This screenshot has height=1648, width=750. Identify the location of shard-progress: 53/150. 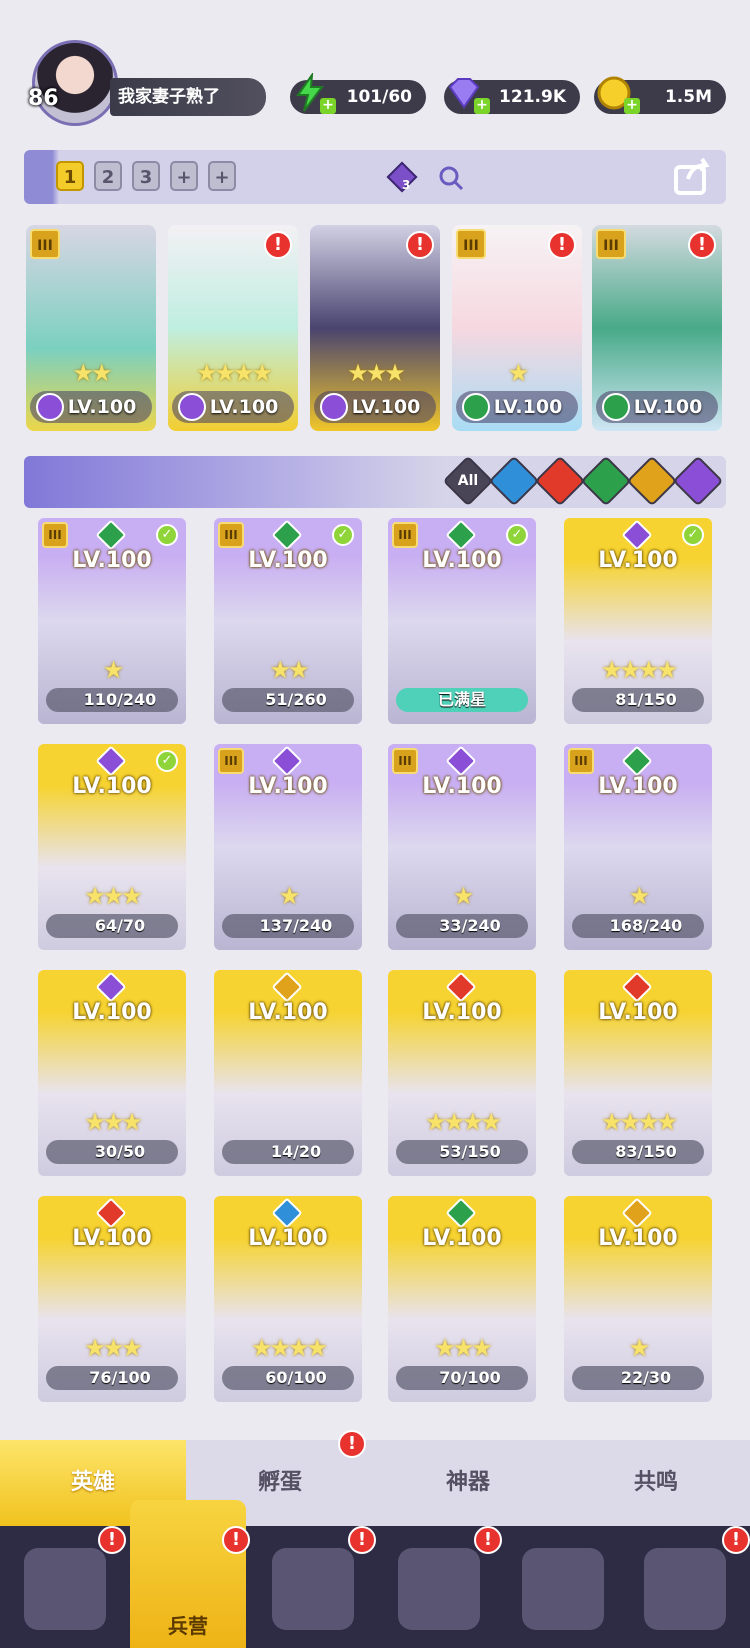
(462, 1152).